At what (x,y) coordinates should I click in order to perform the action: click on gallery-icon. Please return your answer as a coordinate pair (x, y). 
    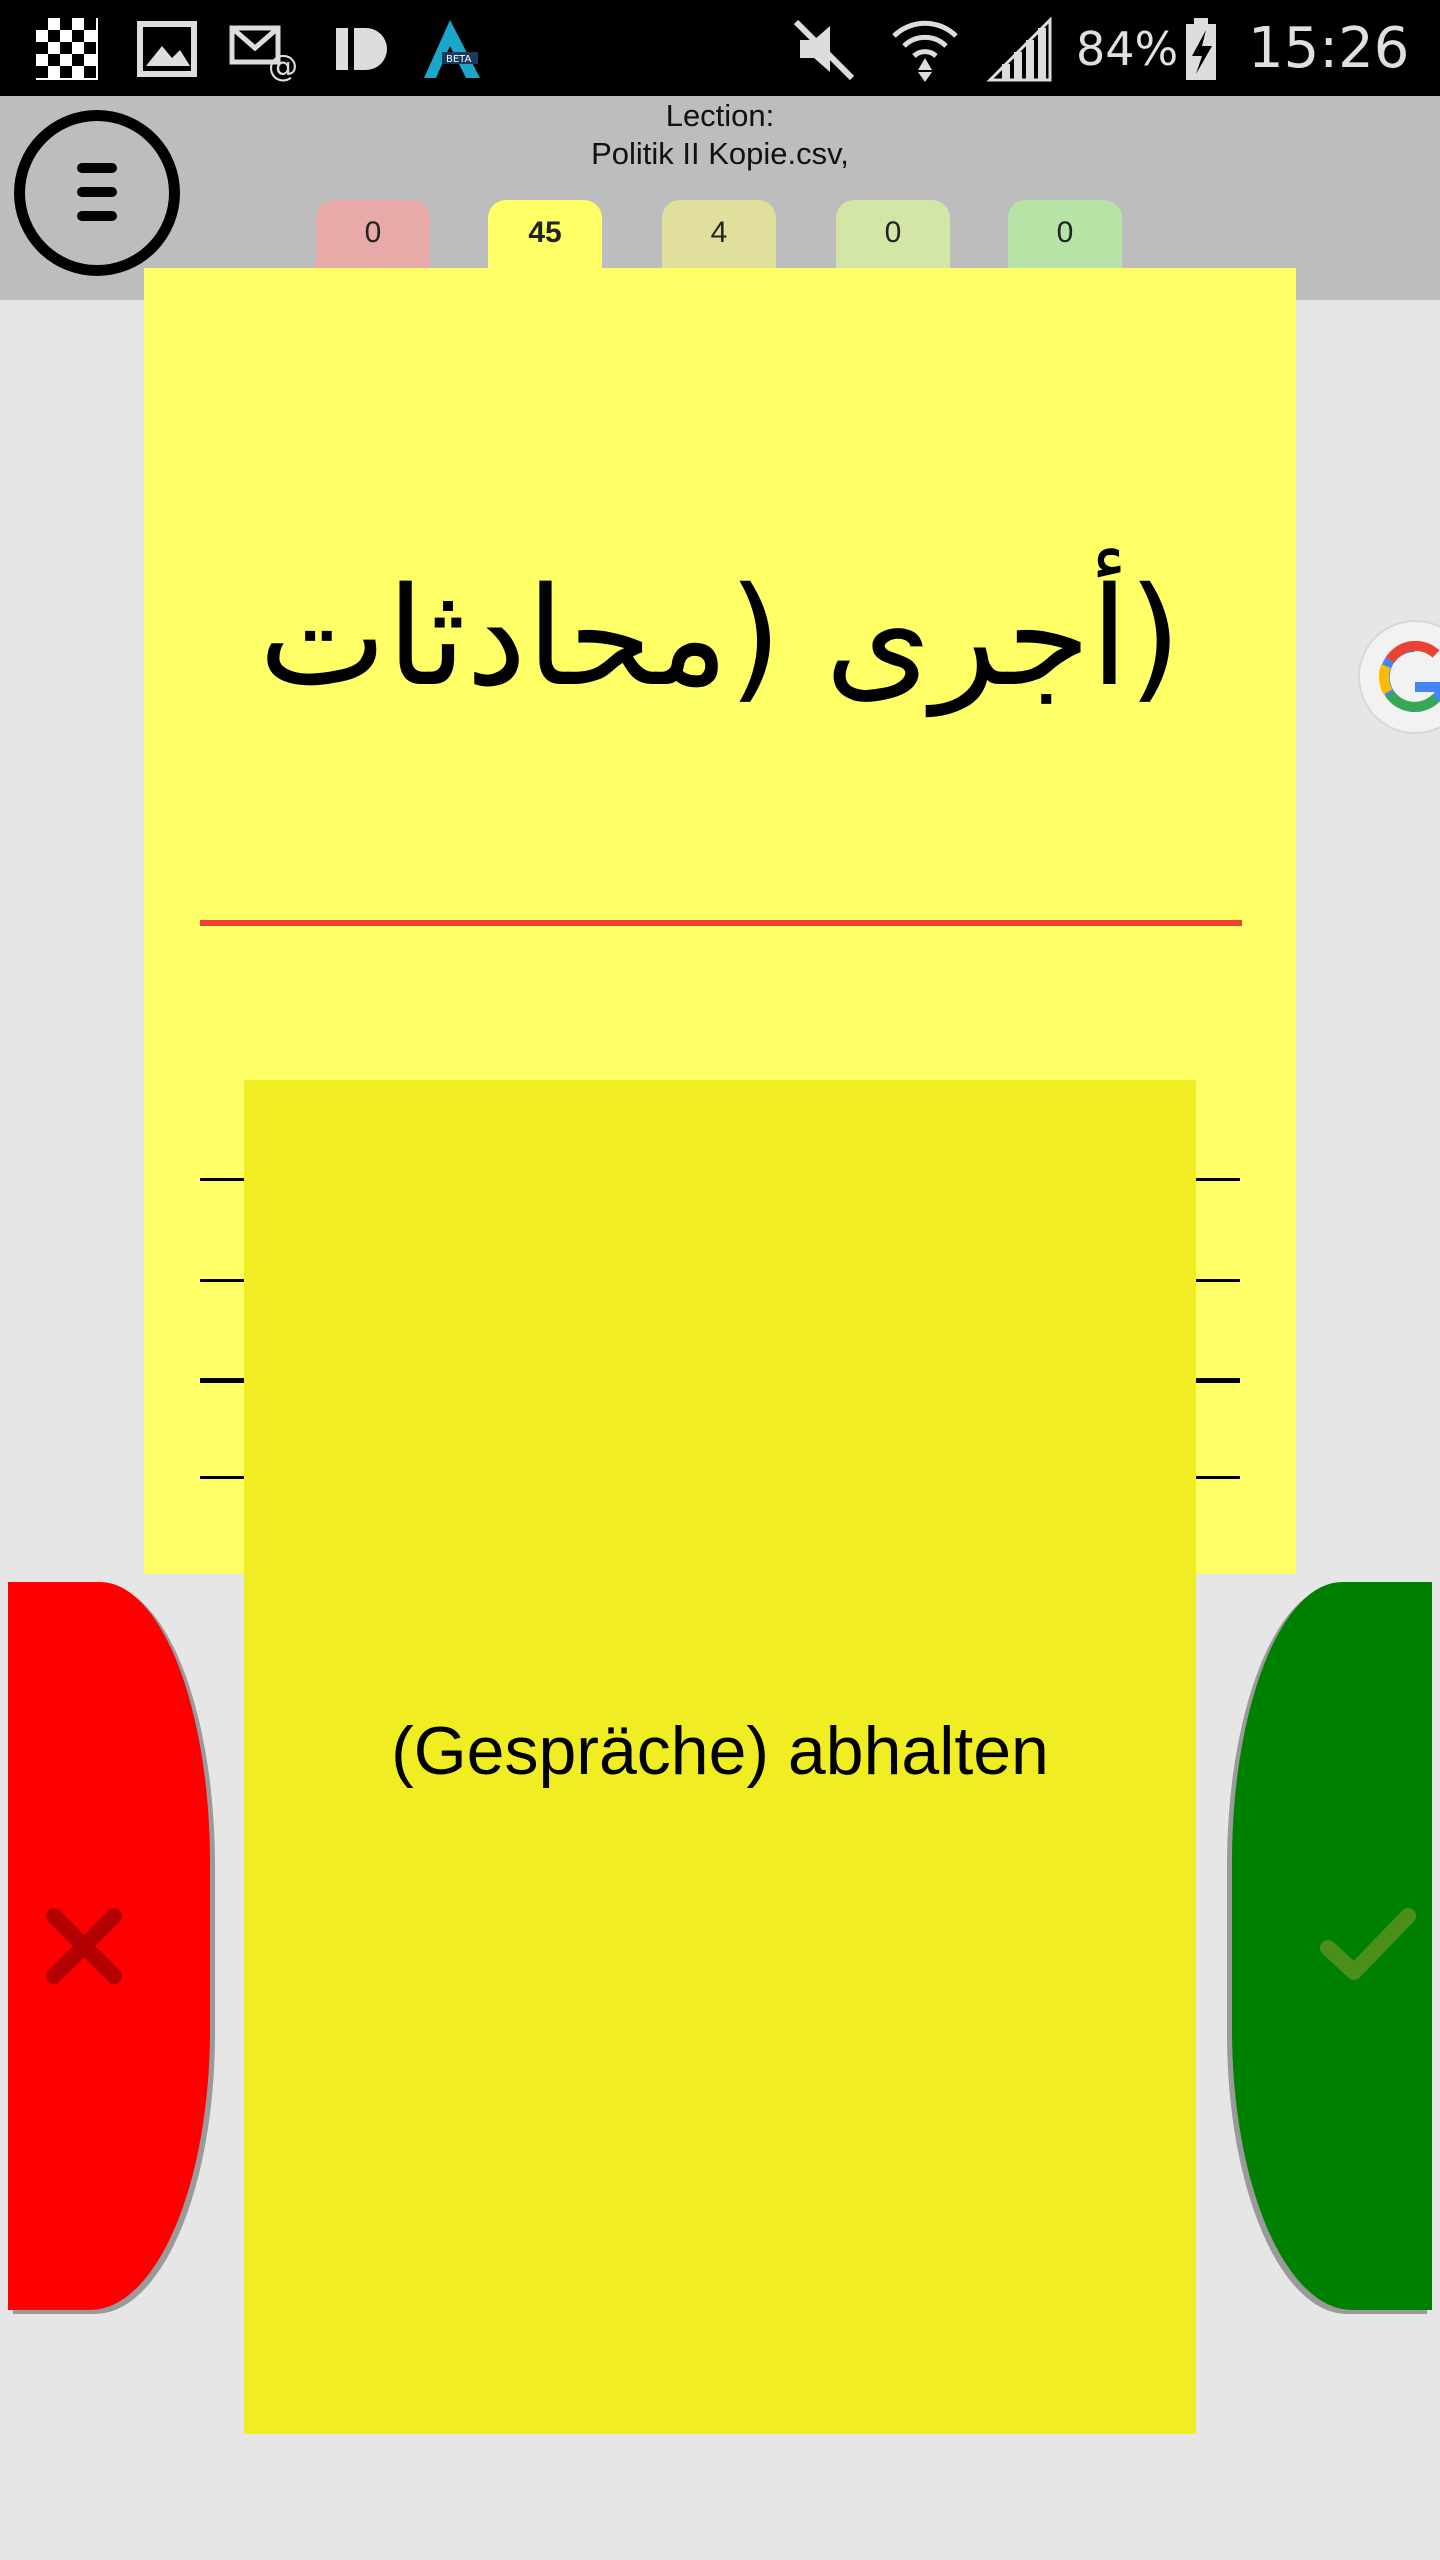
    Looking at the image, I should click on (167, 49).